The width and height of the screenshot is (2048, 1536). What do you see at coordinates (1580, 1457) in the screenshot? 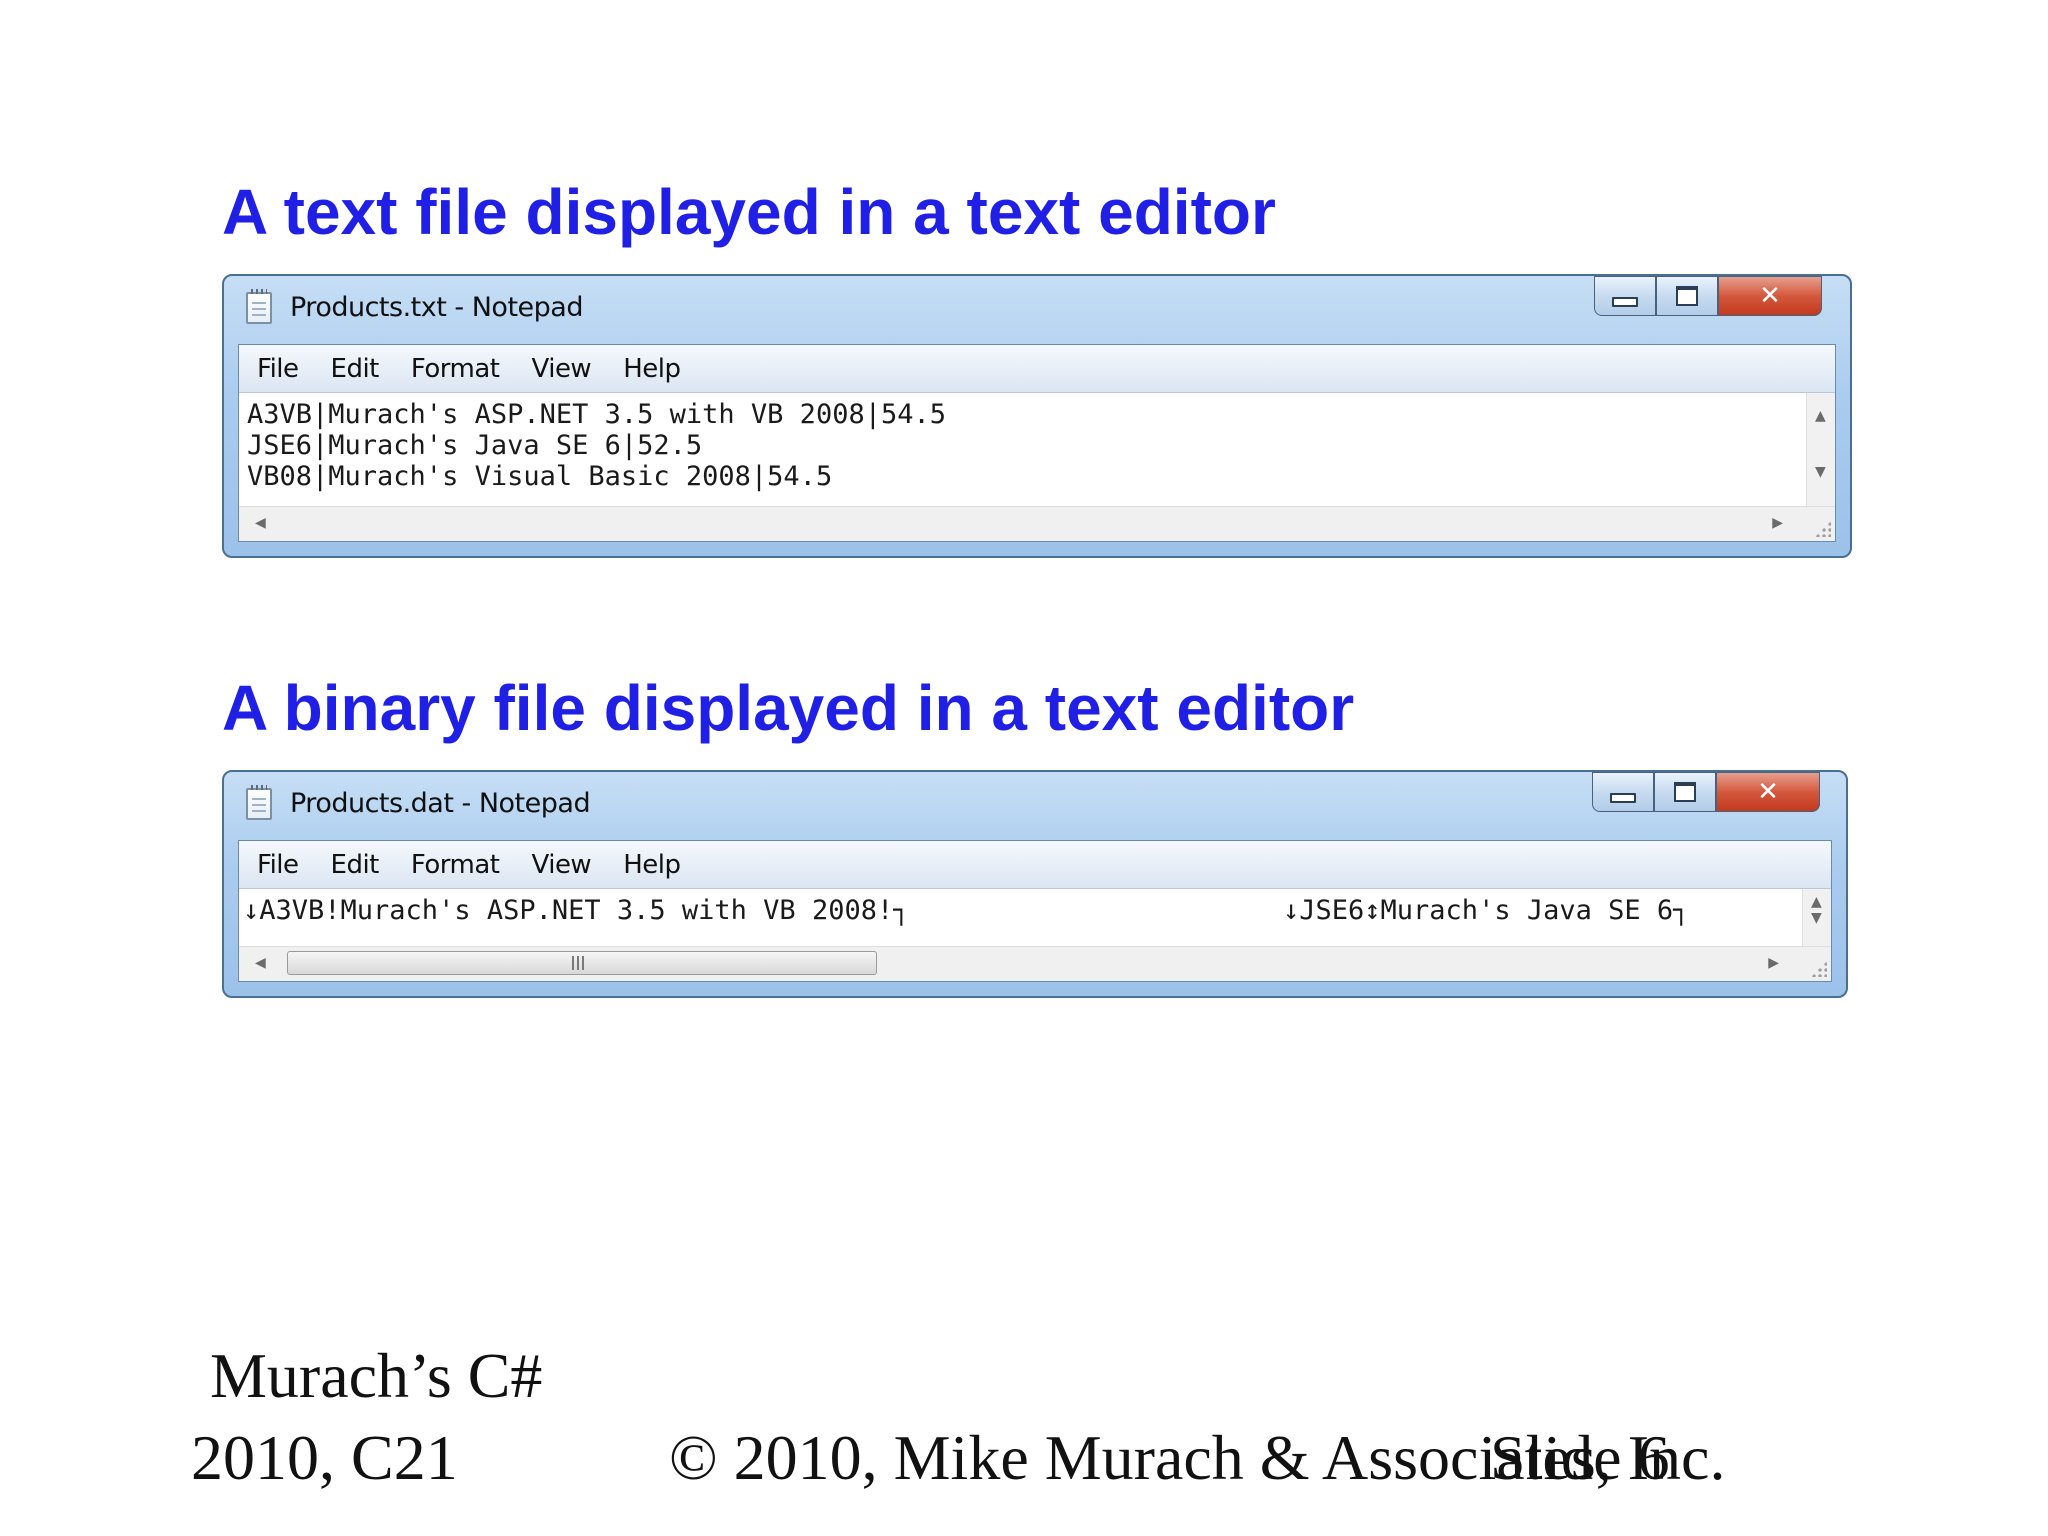
I see `footer-slide-number: Slide 6` at bounding box center [1580, 1457].